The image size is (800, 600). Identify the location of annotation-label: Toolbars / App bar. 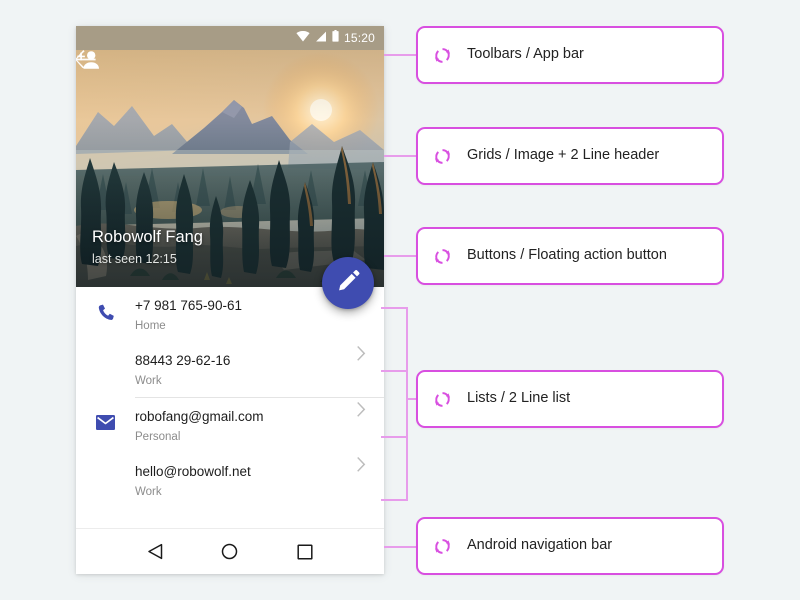
(525, 54).